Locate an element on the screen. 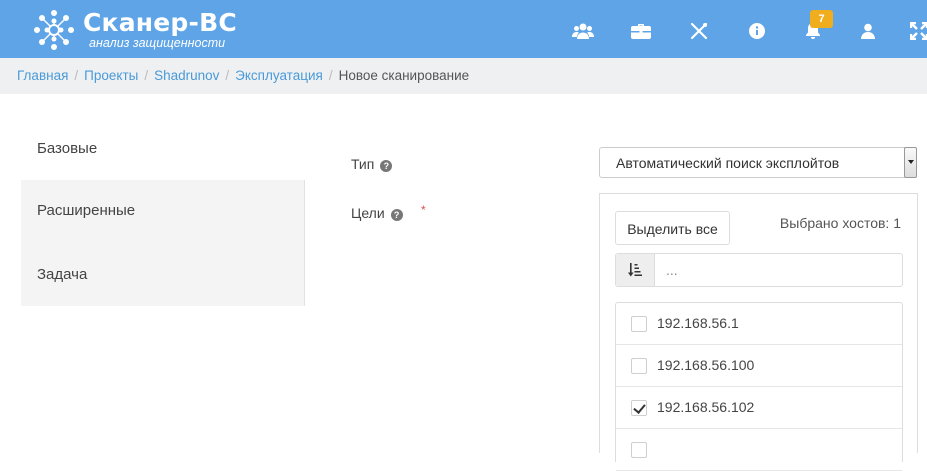  required-mark: * is located at coordinates (423, 210).